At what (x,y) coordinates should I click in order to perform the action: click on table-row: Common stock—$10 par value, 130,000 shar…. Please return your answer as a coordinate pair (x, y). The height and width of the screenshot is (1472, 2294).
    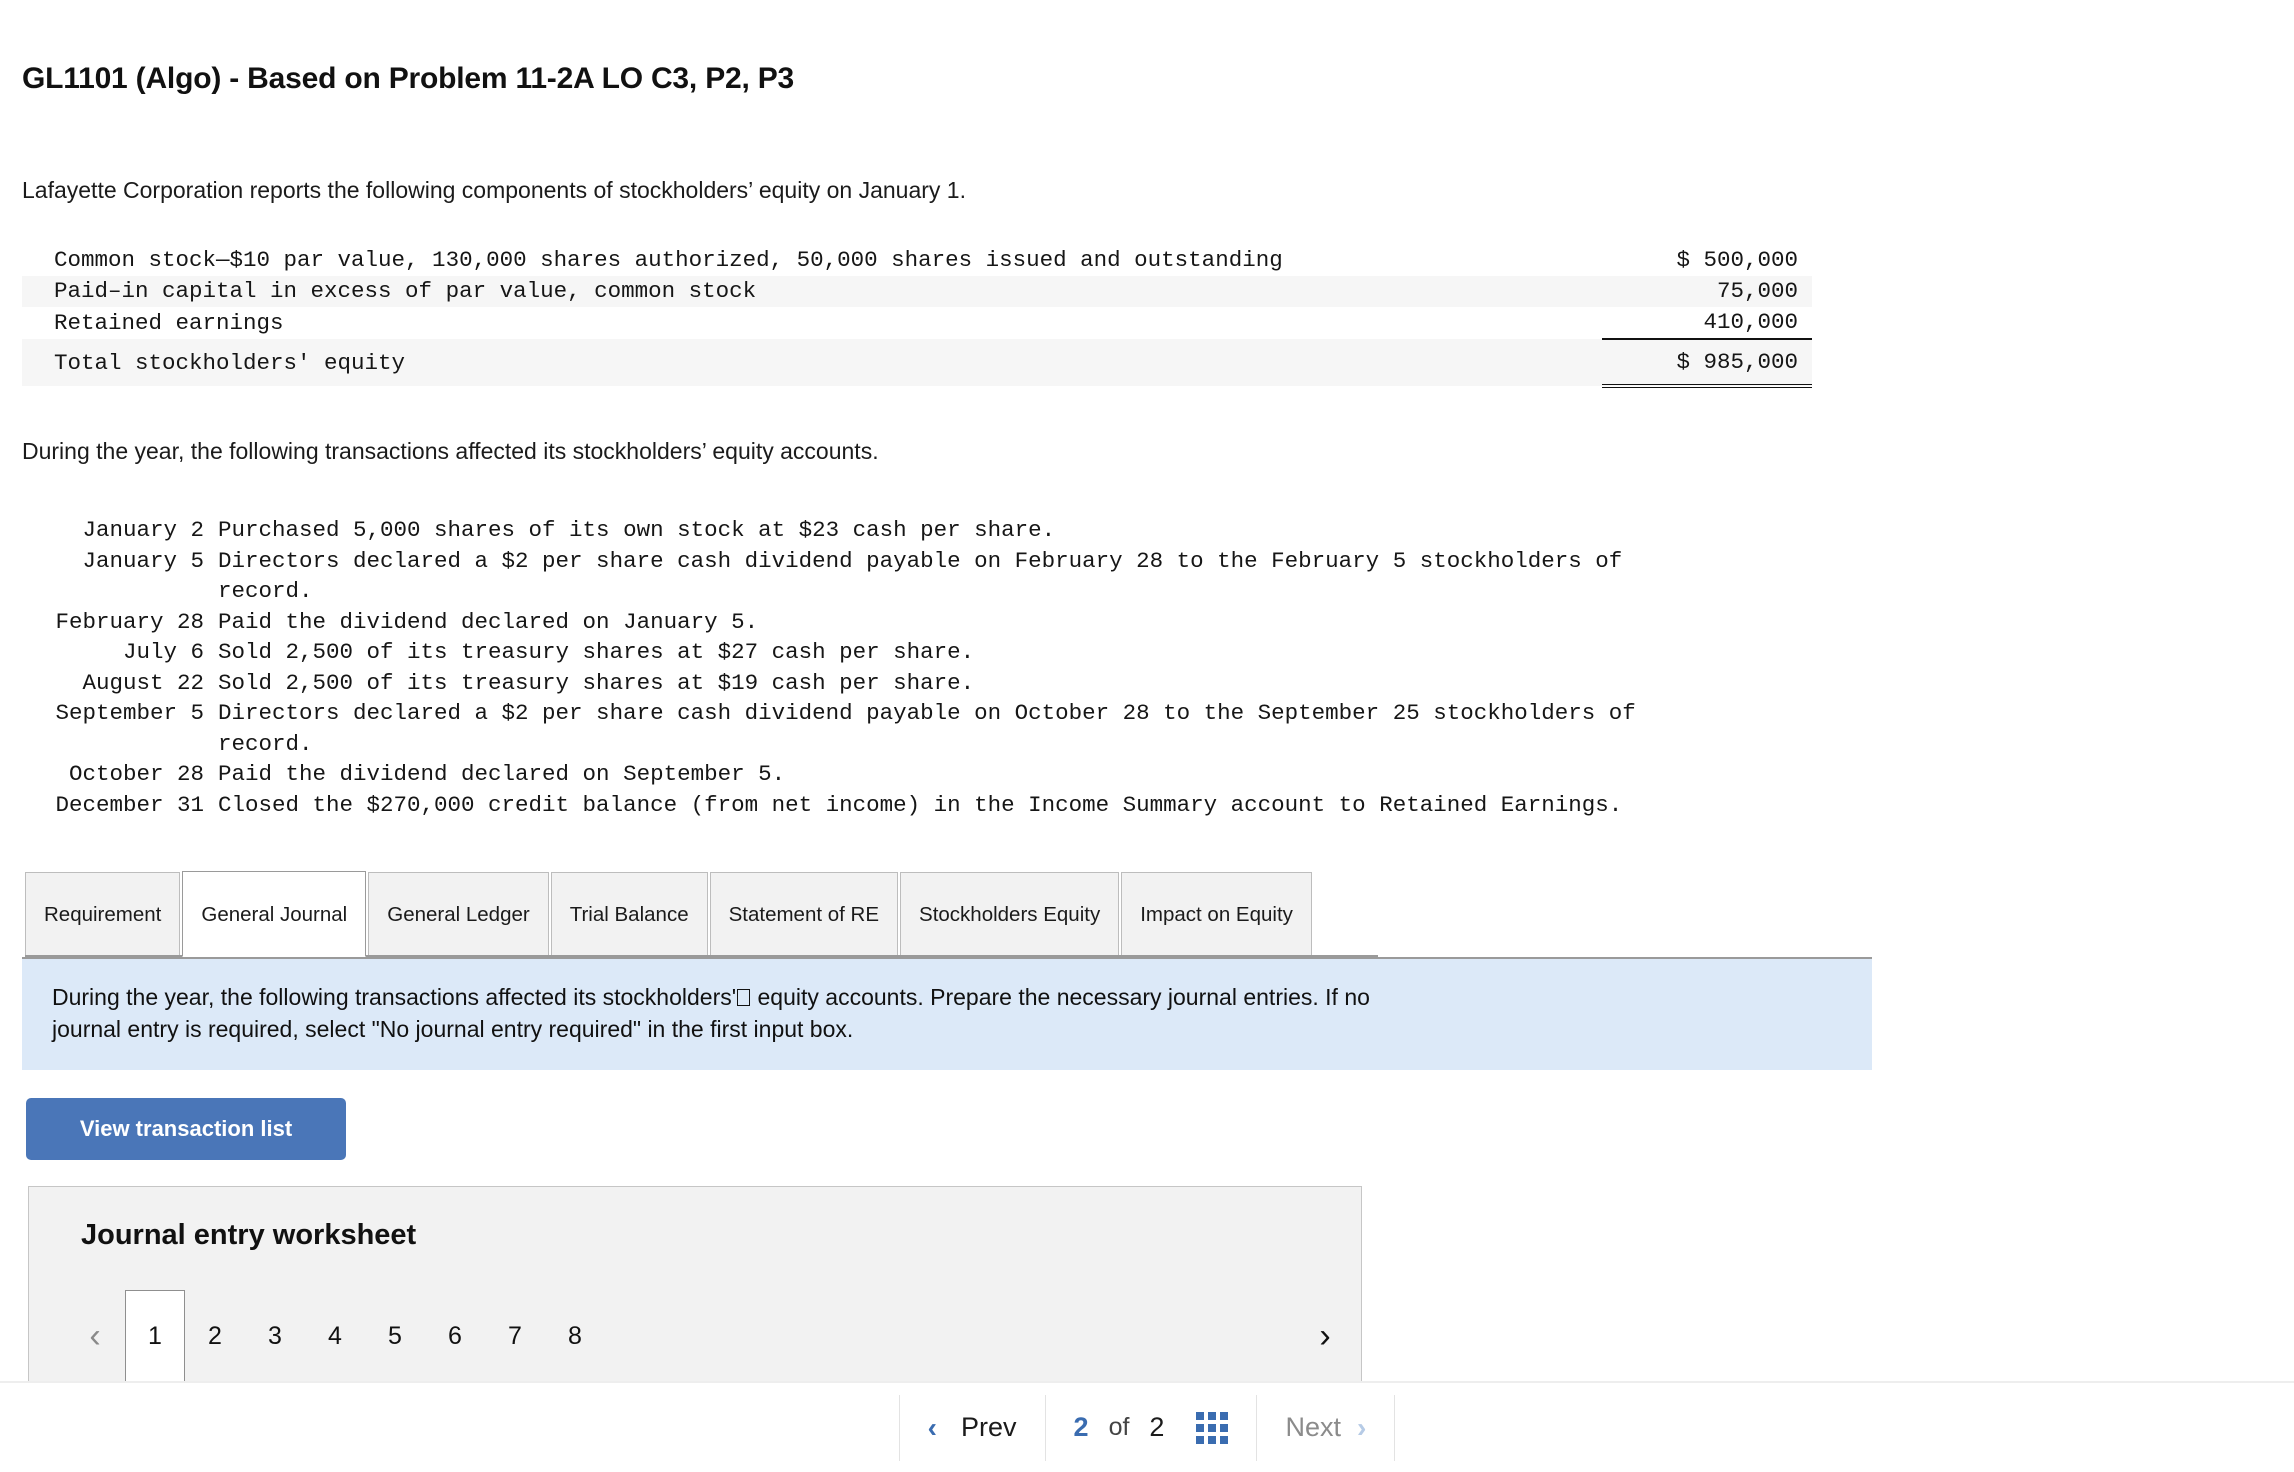
    Looking at the image, I should click on (917, 260).